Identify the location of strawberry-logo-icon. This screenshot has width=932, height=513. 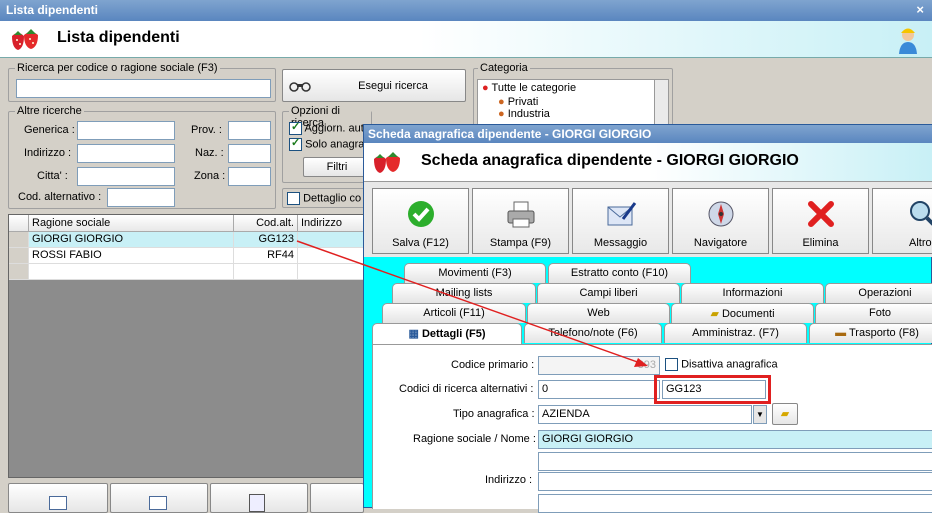
(387, 162).